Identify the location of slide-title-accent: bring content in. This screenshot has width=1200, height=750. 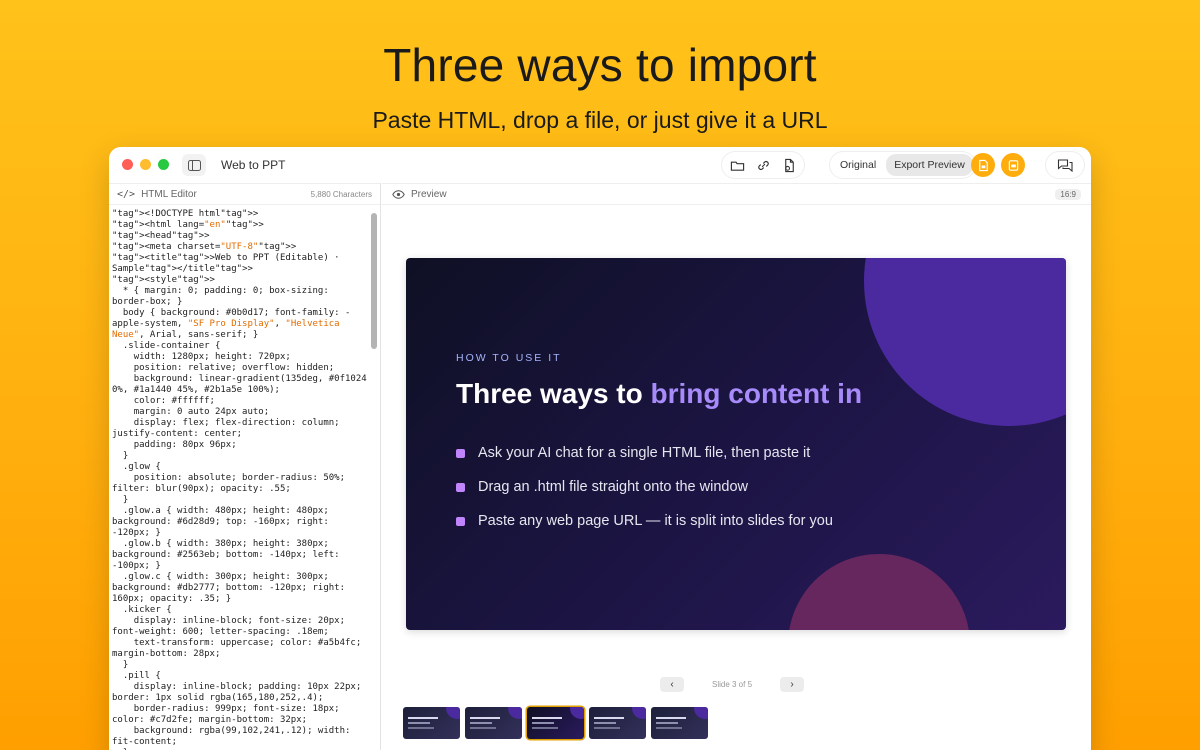
(756, 393).